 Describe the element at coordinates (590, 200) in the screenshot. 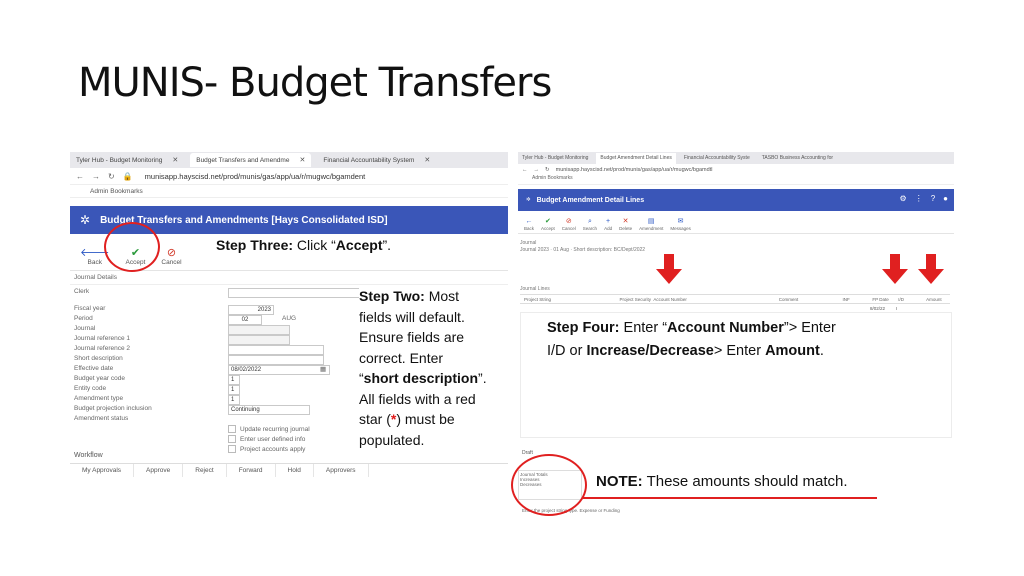

I see `app-title: Budget Amendment Detail Lines` at that location.